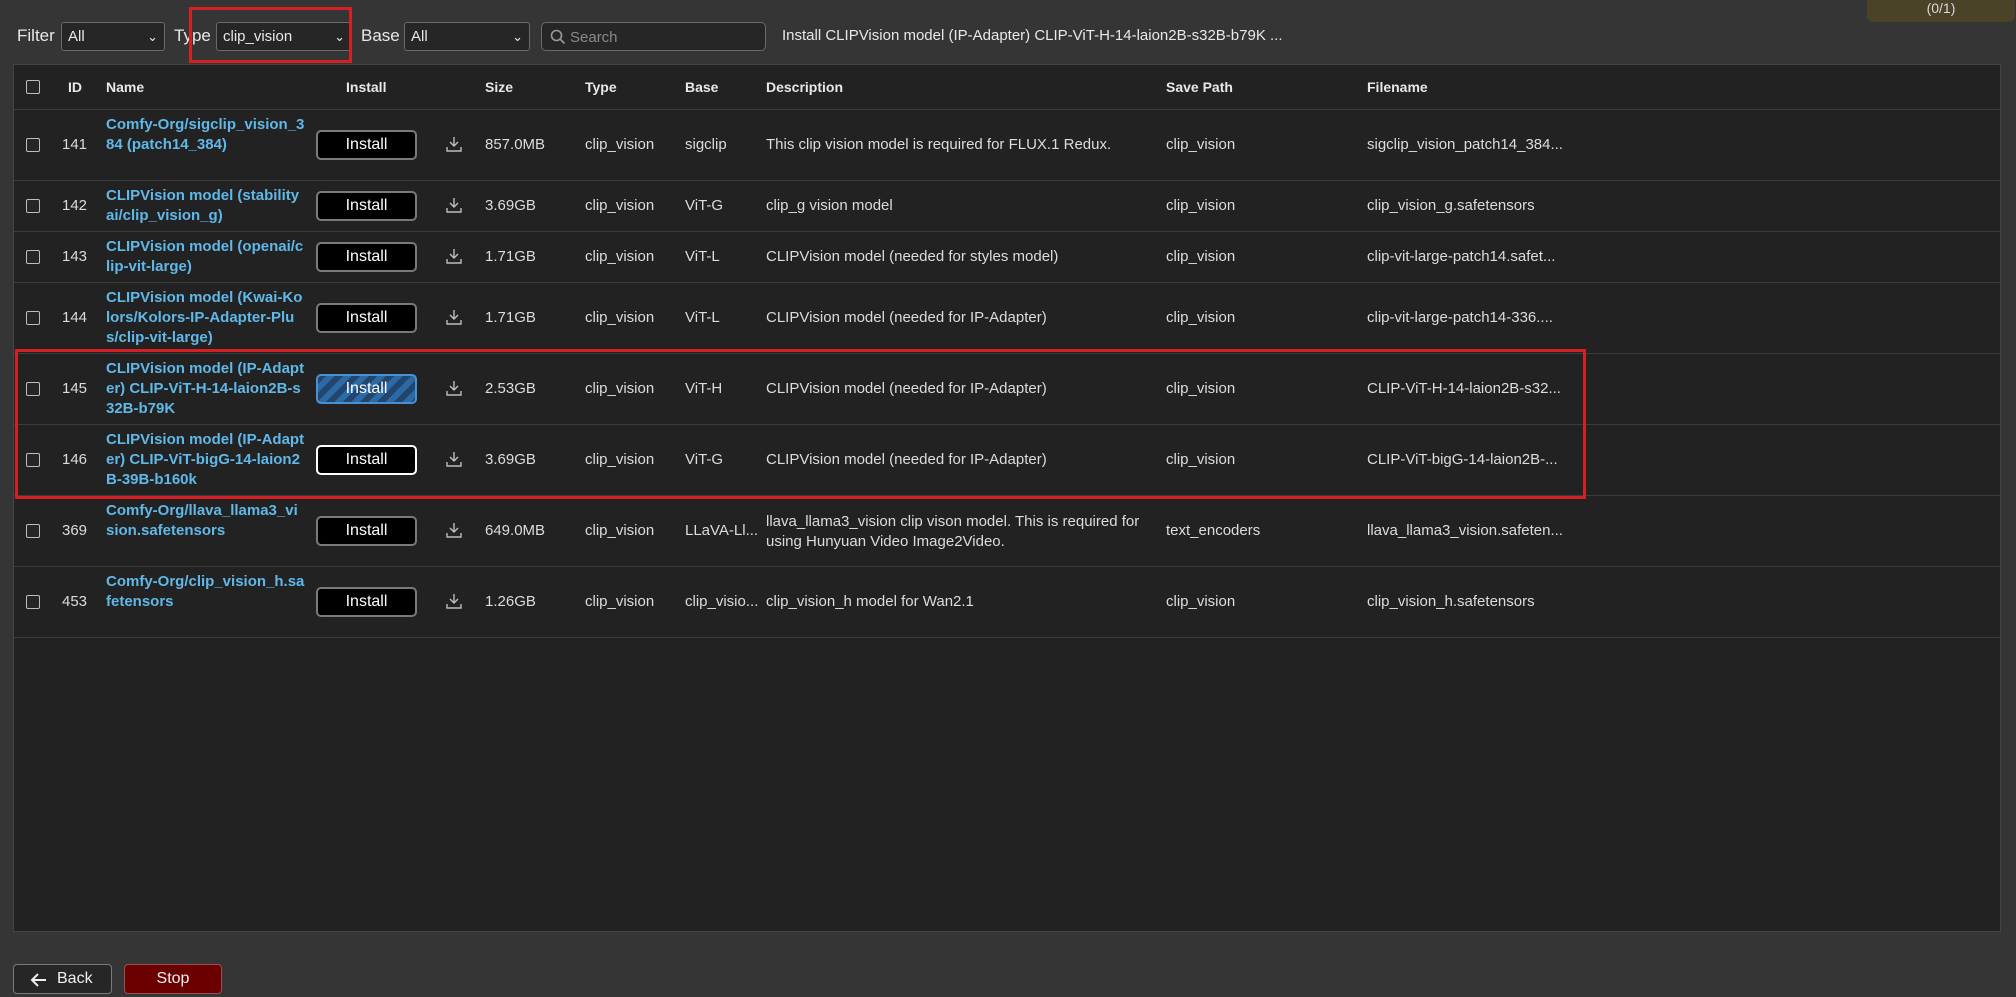 Image resolution: width=2016 pixels, height=997 pixels. What do you see at coordinates (653, 36) in the screenshot?
I see `search-input: Search` at bounding box center [653, 36].